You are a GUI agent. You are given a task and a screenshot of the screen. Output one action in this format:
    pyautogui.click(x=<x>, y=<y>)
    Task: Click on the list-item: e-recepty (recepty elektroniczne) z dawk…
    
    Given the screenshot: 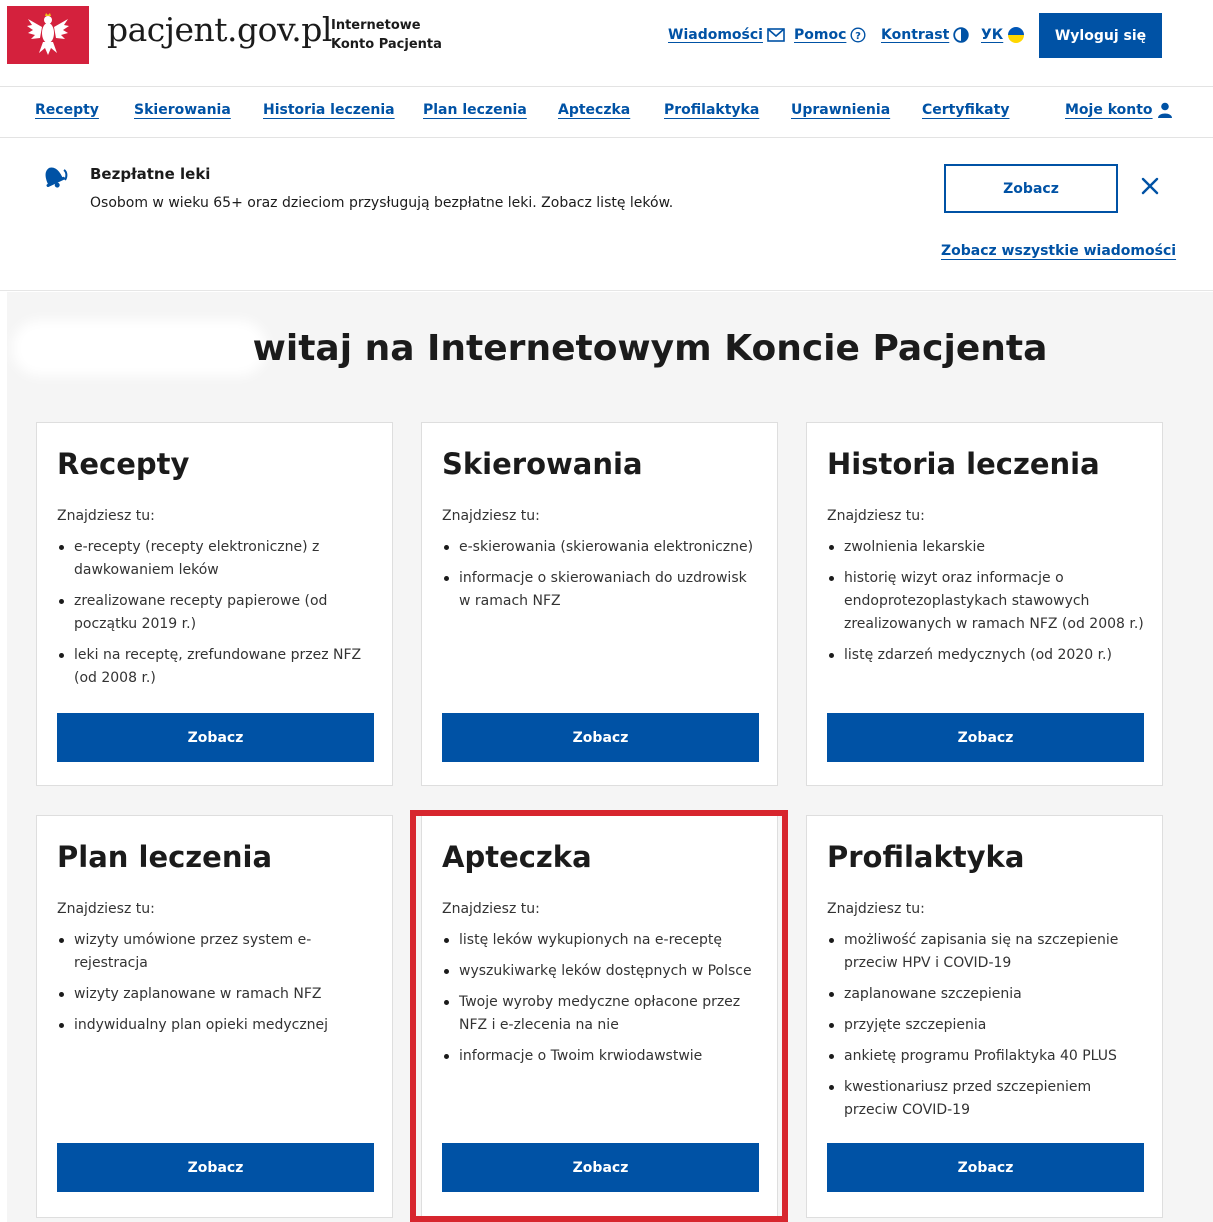 What is the action you would take?
    pyautogui.click(x=217, y=559)
    